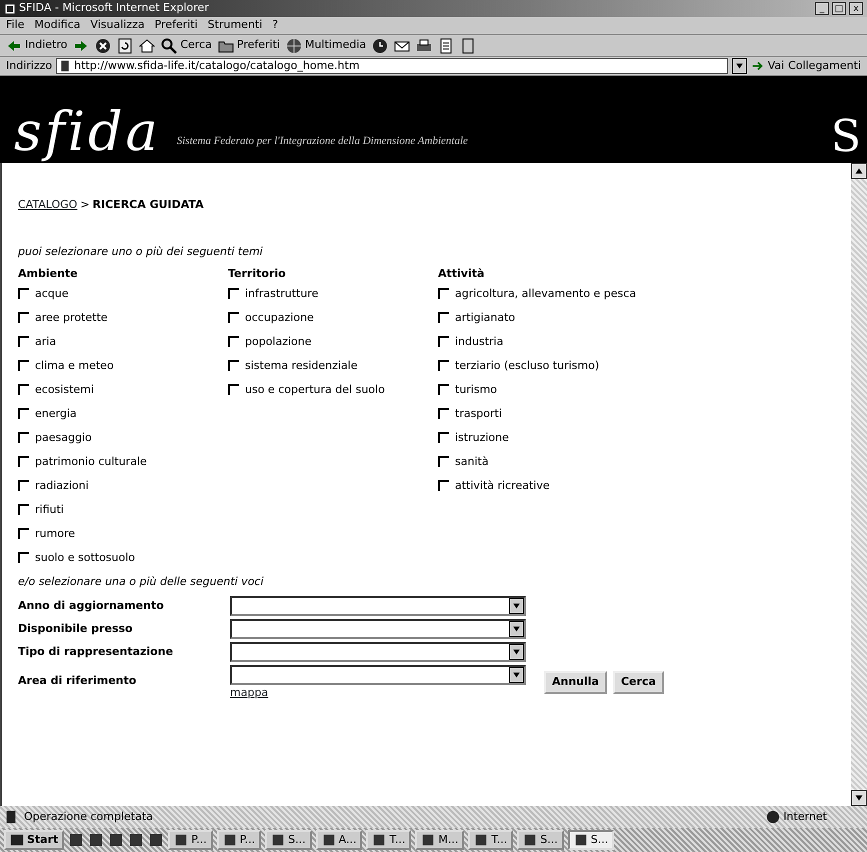 This screenshot has width=867, height=852. Describe the element at coordinates (822, 8) in the screenshot. I see `window-control: _` at that location.